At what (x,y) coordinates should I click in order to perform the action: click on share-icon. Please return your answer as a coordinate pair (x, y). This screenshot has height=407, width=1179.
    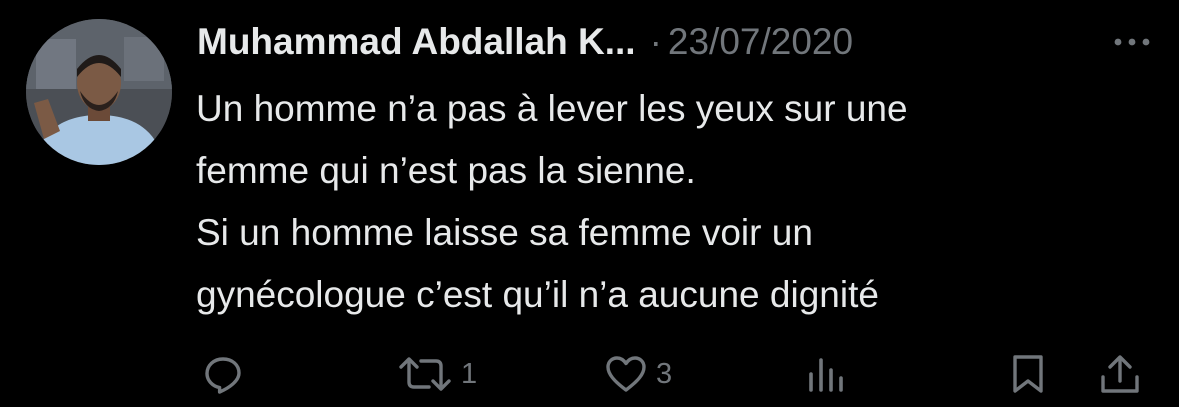
    Looking at the image, I should click on (1120, 374).